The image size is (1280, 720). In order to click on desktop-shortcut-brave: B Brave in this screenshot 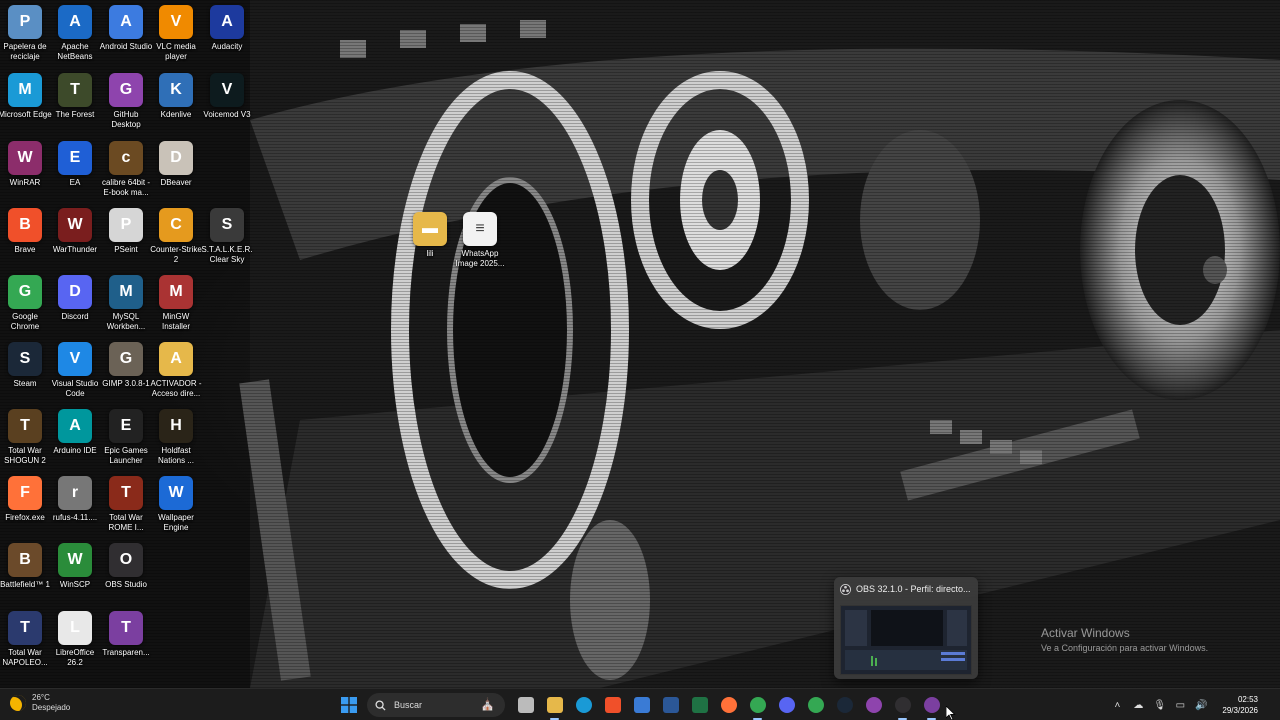, I will do `click(25, 240)`.